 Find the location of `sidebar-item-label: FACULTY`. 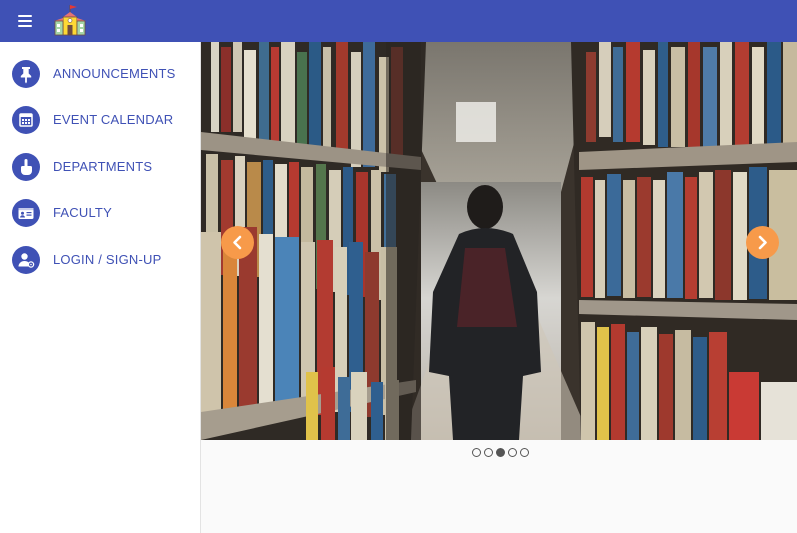

sidebar-item-label: FACULTY is located at coordinates (82, 212).